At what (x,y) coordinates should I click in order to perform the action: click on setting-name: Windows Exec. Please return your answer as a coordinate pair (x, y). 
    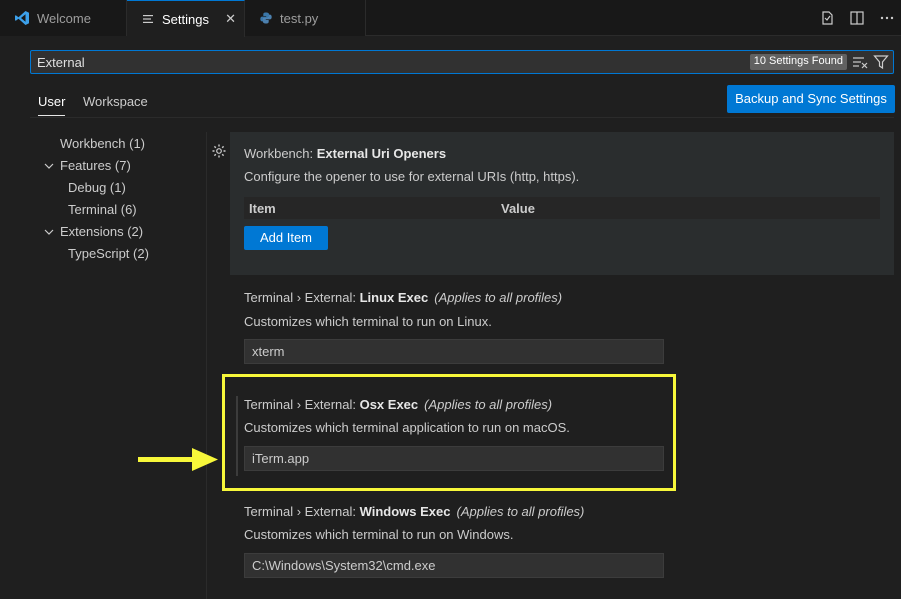
    Looking at the image, I should click on (405, 511).